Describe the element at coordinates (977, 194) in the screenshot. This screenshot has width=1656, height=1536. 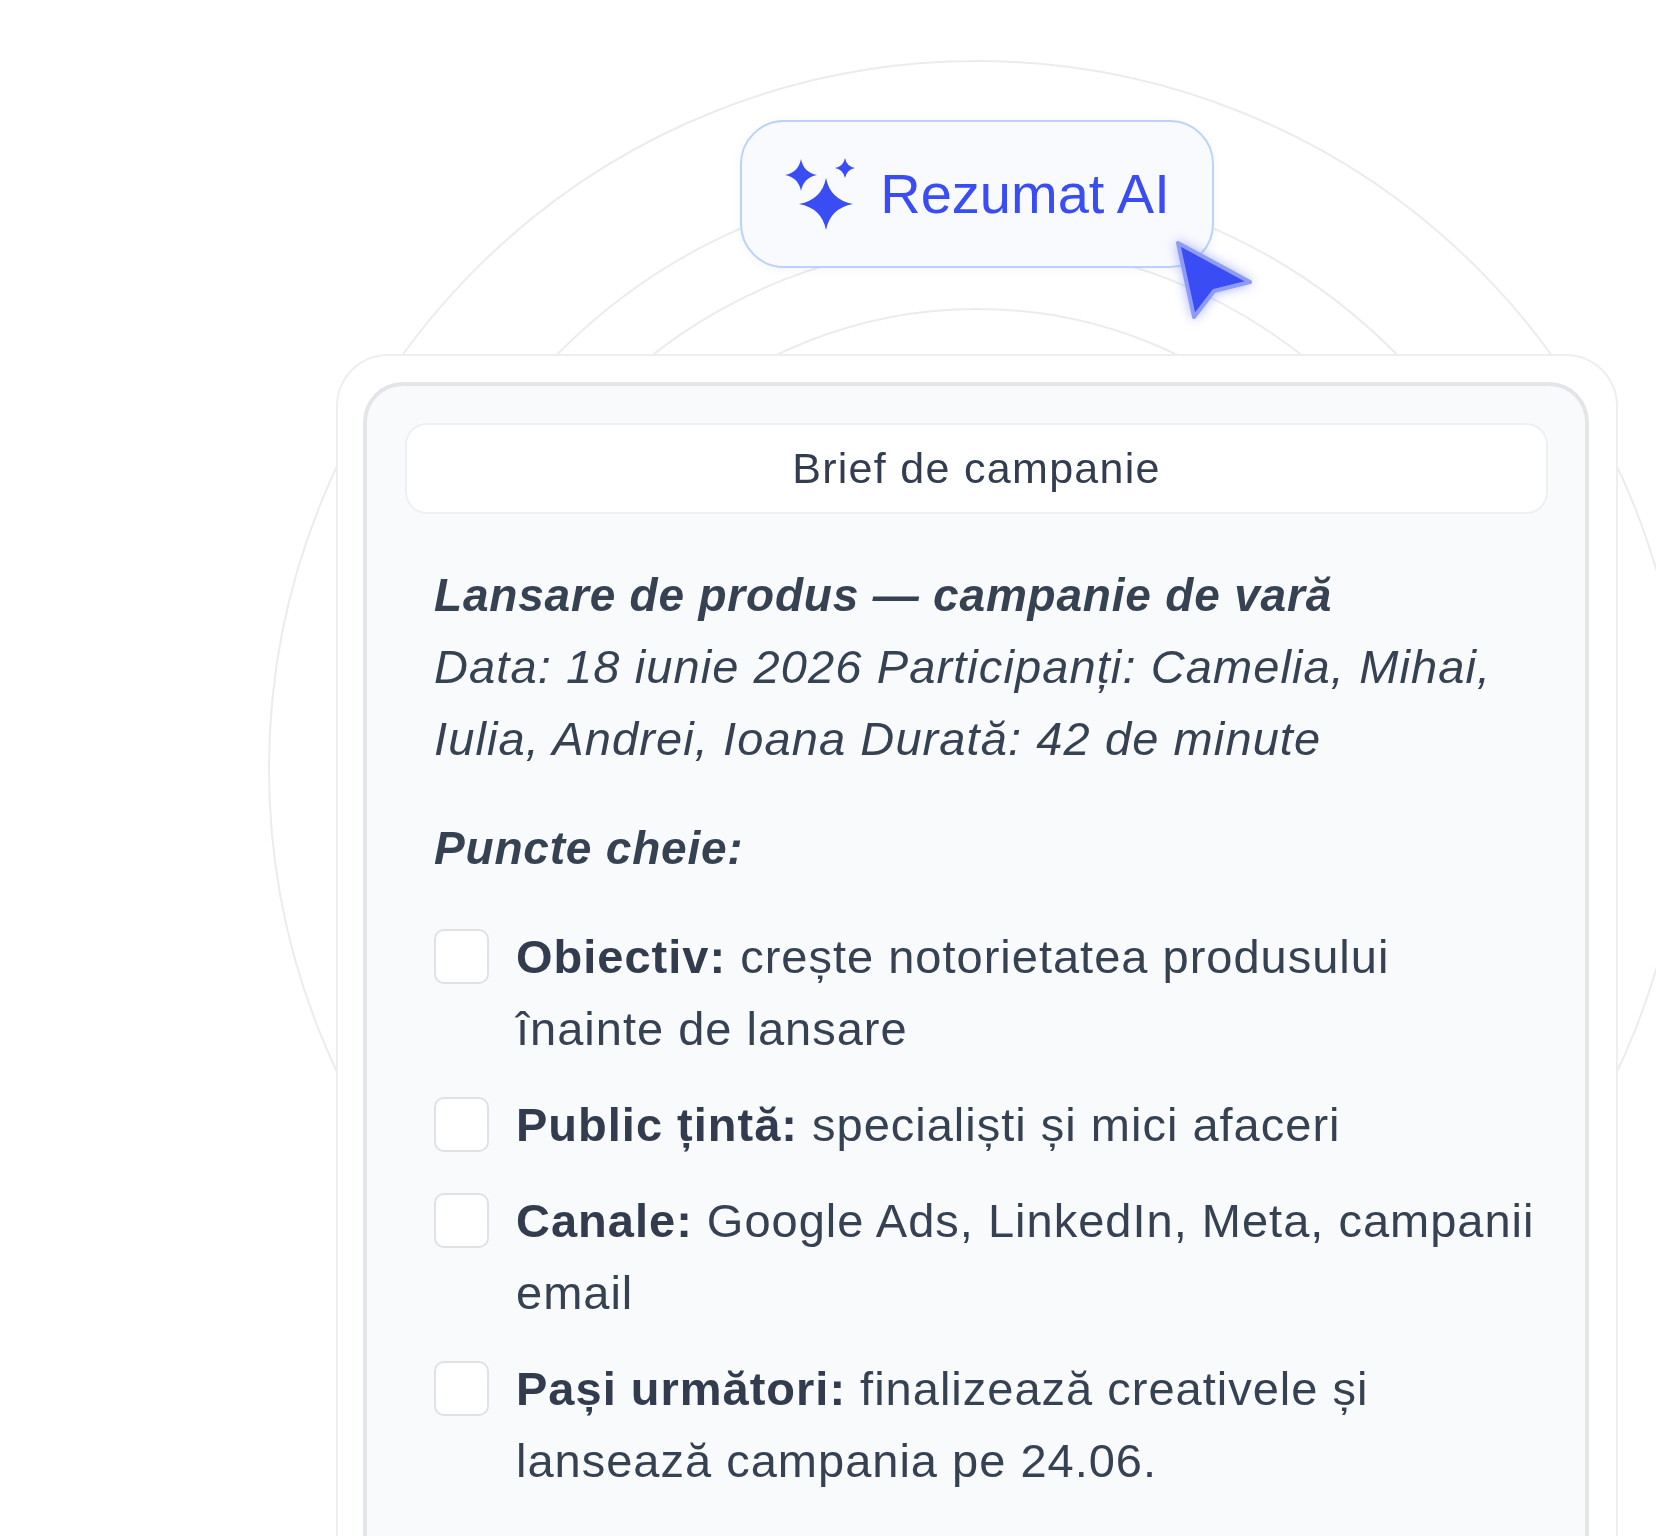
I see `ai-summary-button: Rezumat AI` at that location.